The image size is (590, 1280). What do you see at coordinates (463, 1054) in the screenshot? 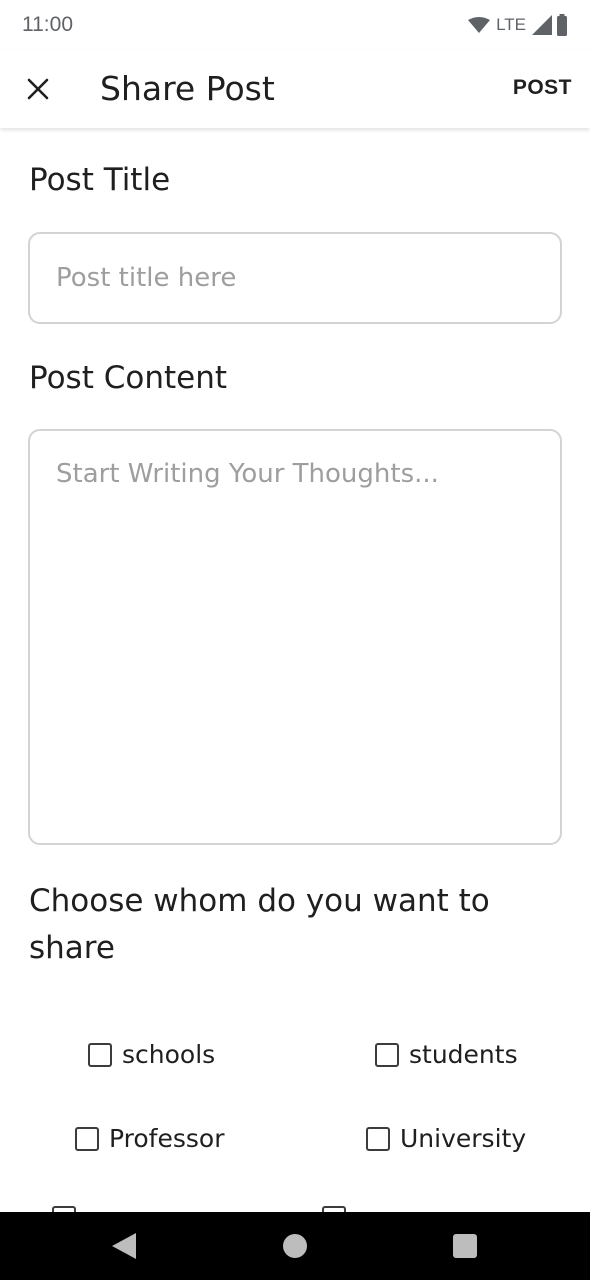
I see `checkbox-label: students` at bounding box center [463, 1054].